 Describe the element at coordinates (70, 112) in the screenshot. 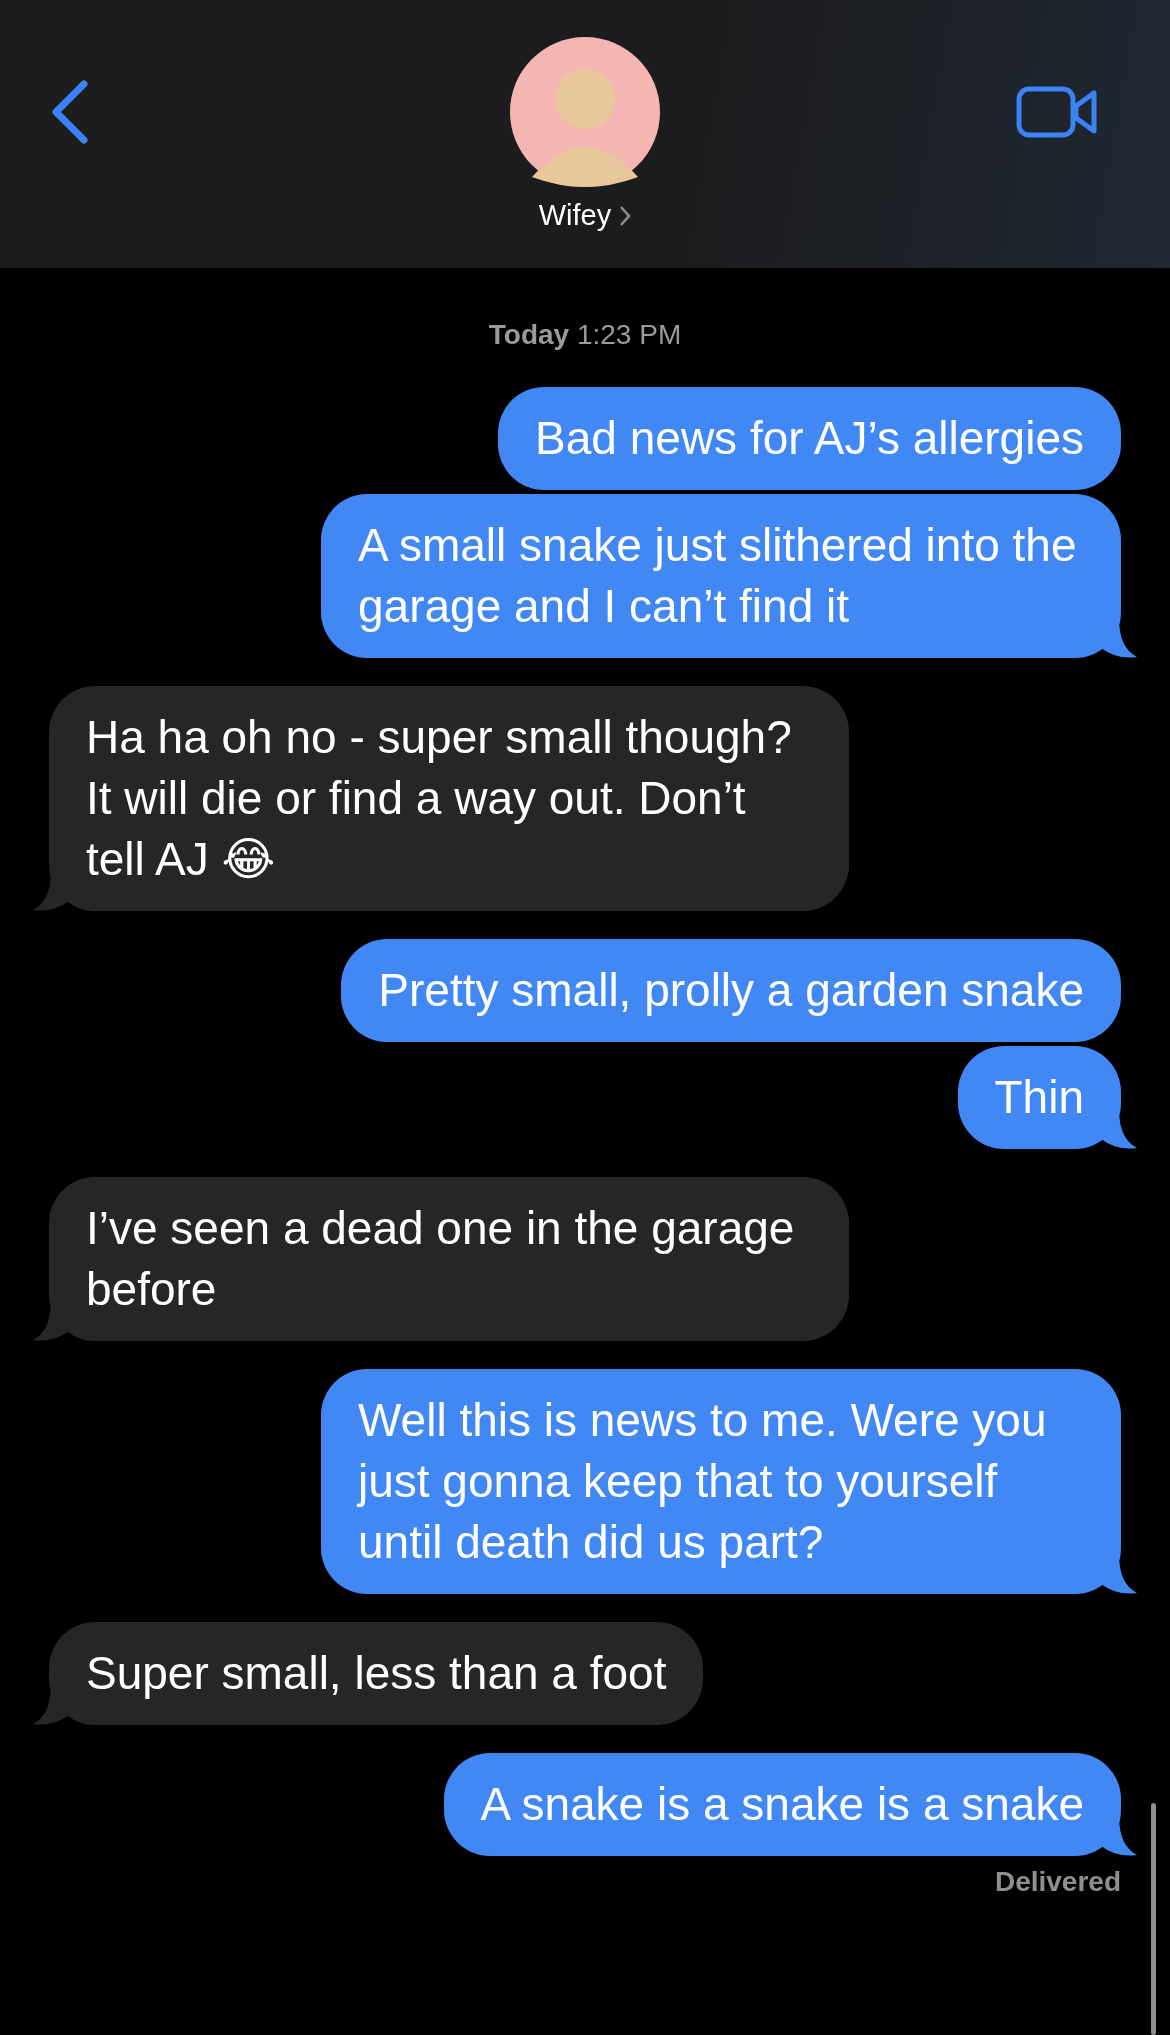

I see `back-icon` at that location.